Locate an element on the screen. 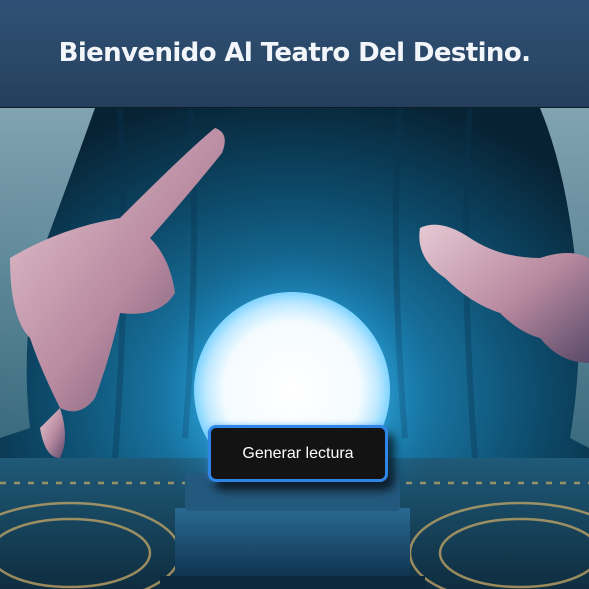 This screenshot has height=589, width=589. page-title: Bienvenido Al Teatro Del Destino. is located at coordinates (294, 52).